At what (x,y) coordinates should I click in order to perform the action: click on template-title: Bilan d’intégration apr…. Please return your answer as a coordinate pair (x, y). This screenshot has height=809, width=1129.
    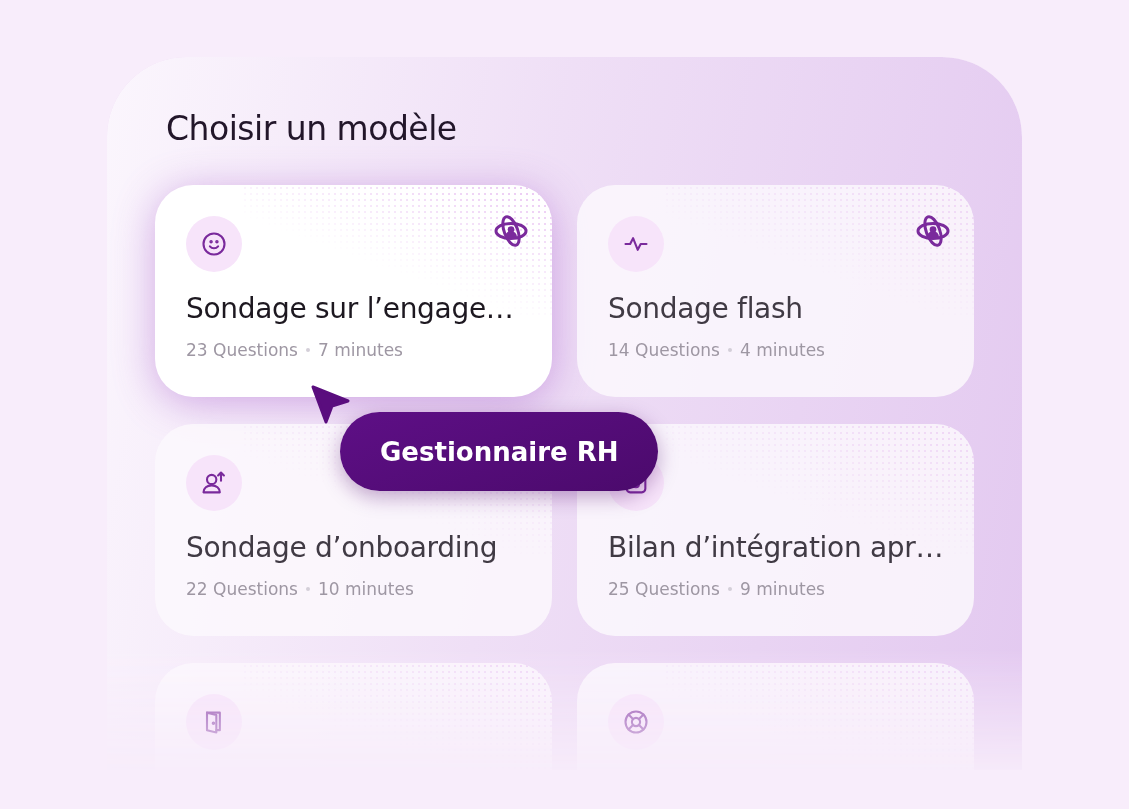
    Looking at the image, I should click on (775, 548).